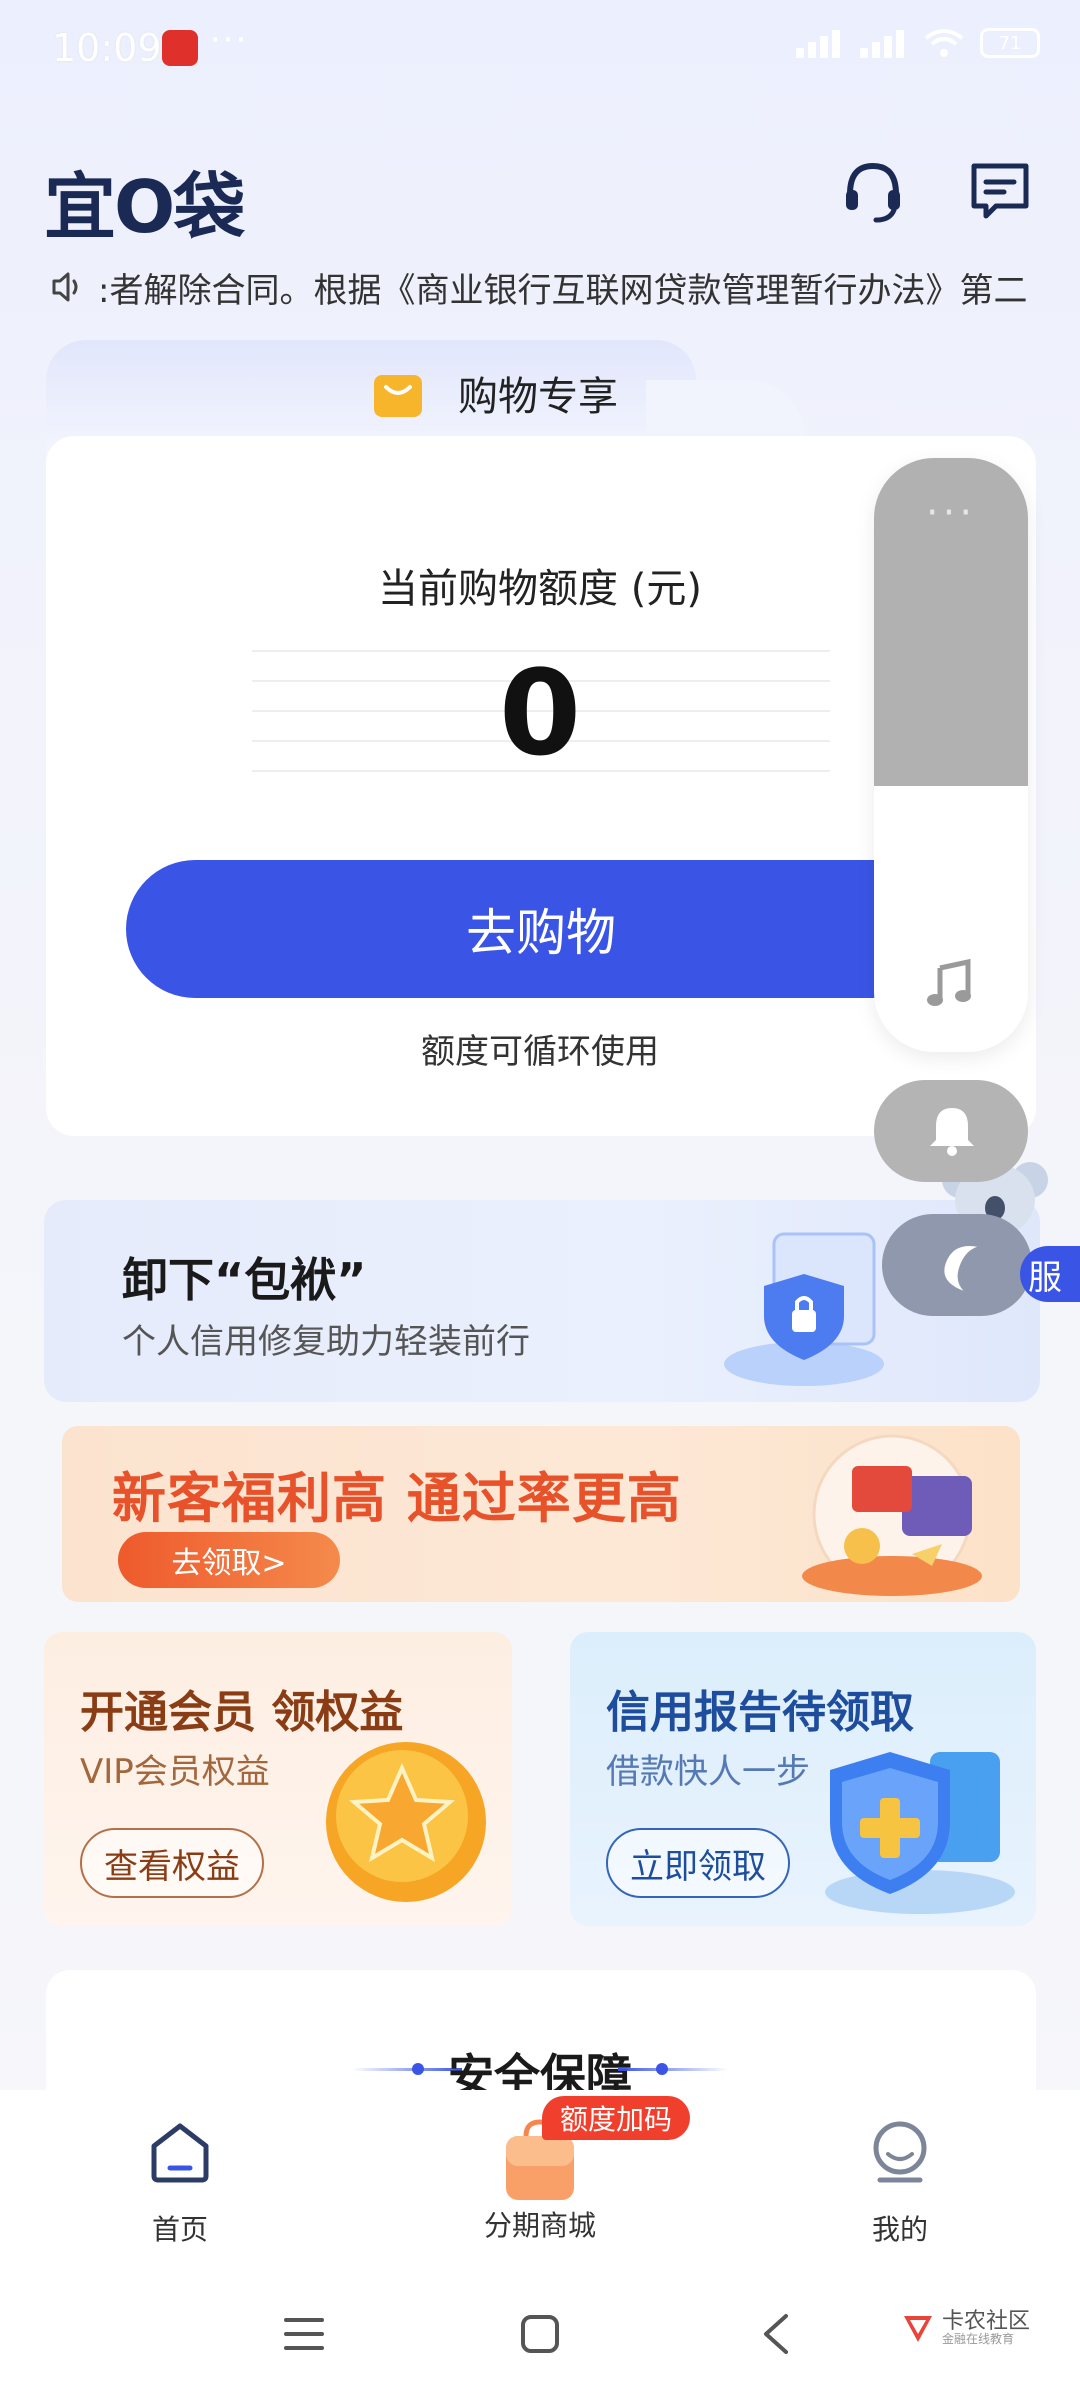 Image resolution: width=1080 pixels, height=2400 pixels. Describe the element at coordinates (244, 1280) in the screenshot. I see `banner1-title: 卸下“包袱”` at that location.